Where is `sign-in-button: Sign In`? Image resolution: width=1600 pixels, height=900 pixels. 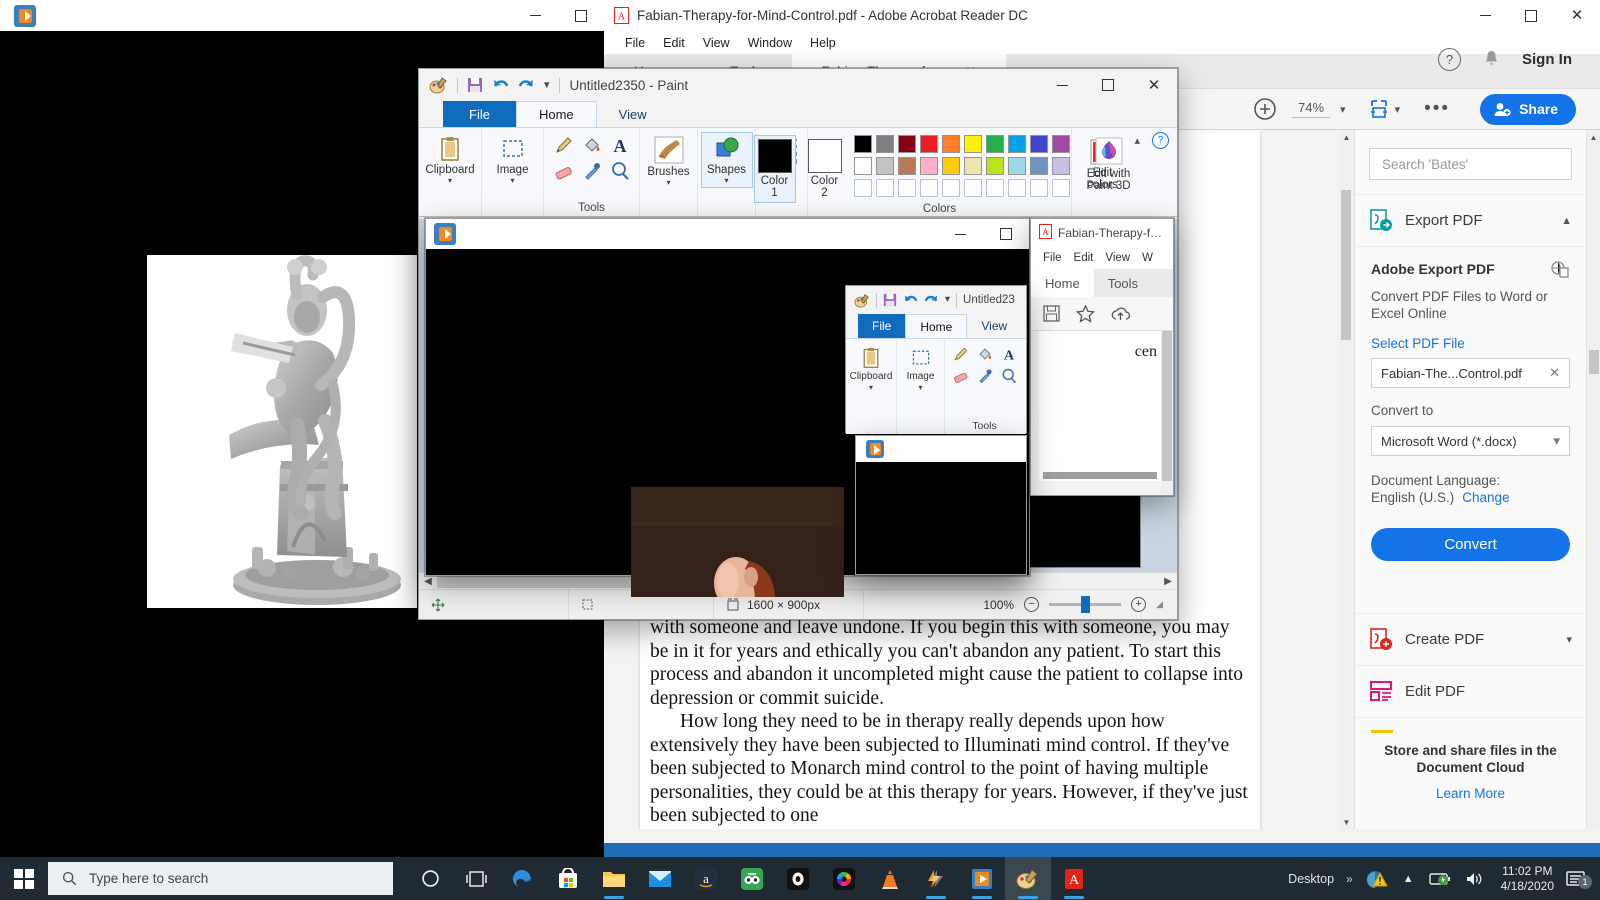 sign-in-button: Sign In is located at coordinates (1547, 59).